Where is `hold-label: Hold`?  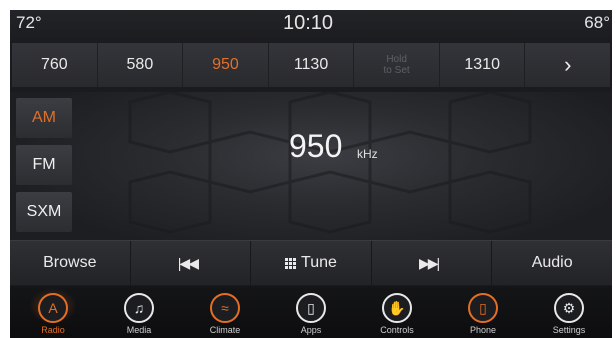
hold-label: Hold is located at coordinates (396, 59).